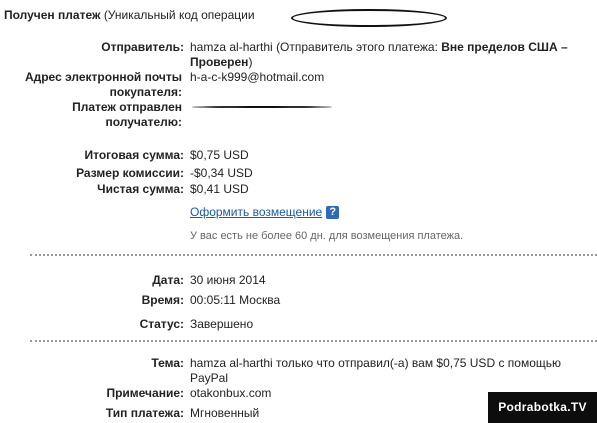 Image resolution: width=597 pixels, height=423 pixels. Describe the element at coordinates (250, 62) in the screenshot. I see `sender-note-suffix: )` at that location.